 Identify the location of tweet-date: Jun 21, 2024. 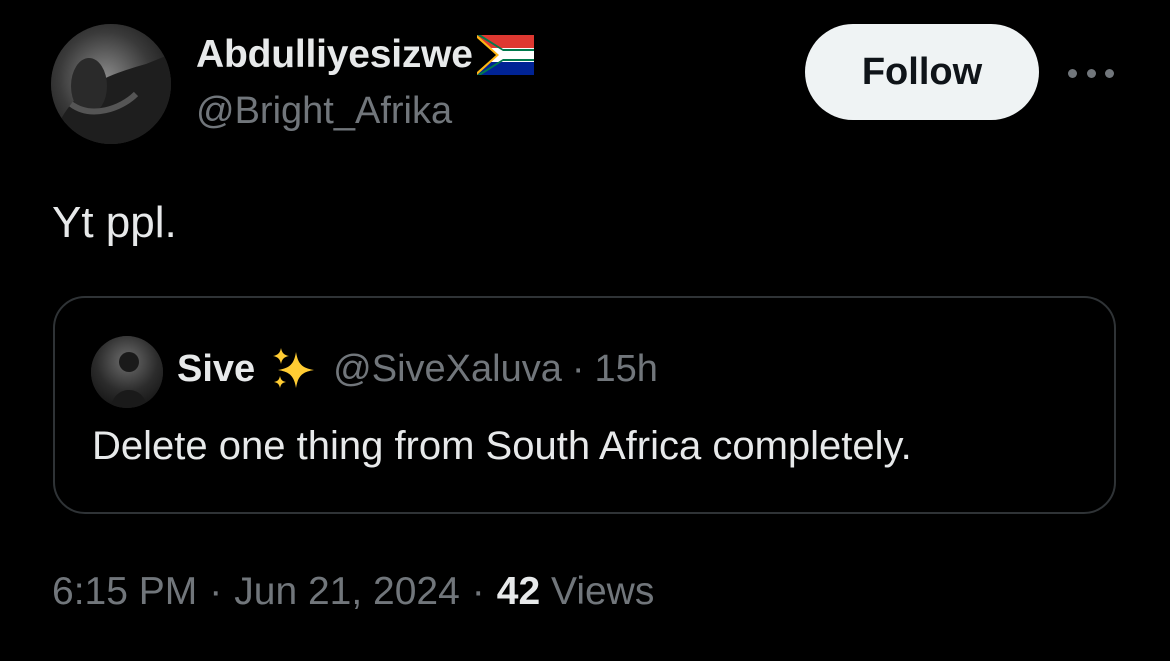
(347, 592).